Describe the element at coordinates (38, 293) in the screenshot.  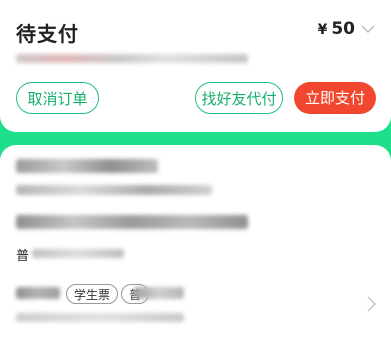
I see `passenger-name-redacted` at that location.